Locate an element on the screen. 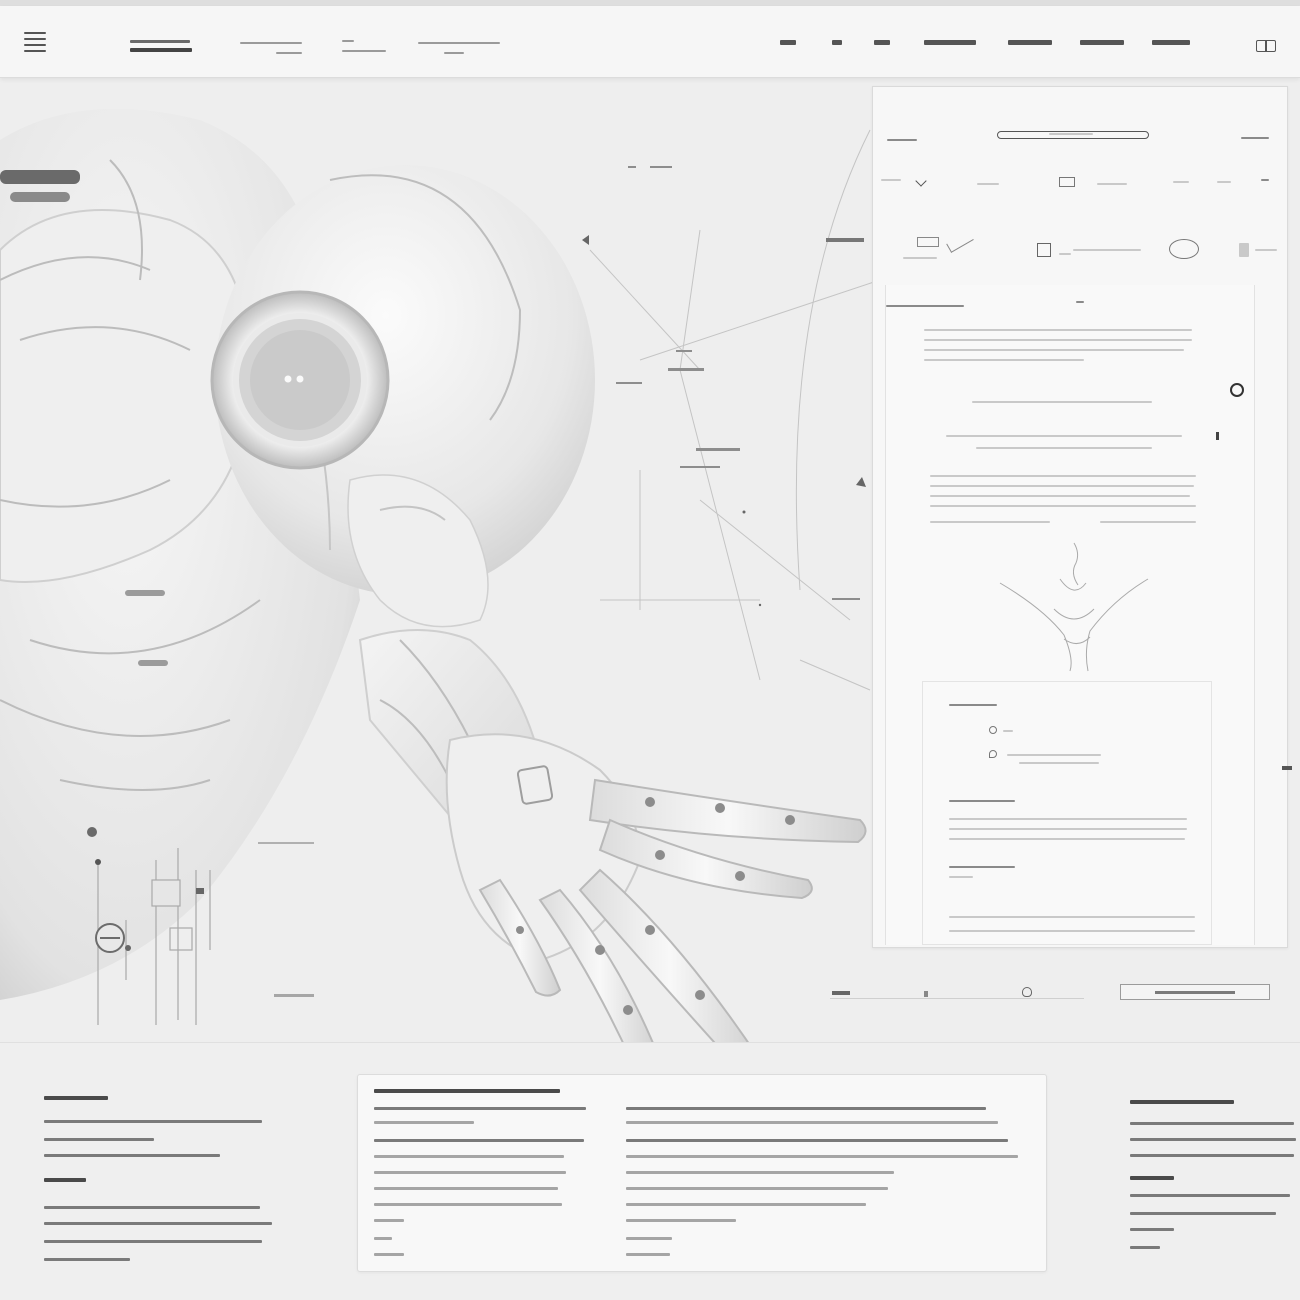  document-page is located at coordinates (1070, 615).